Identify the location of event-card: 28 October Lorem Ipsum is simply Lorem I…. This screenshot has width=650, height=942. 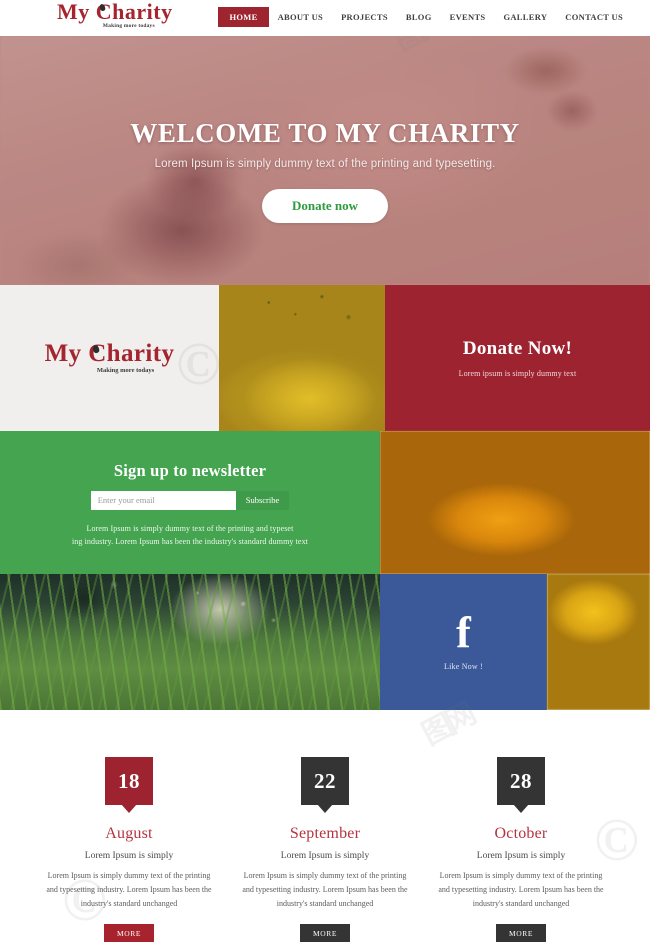
(521, 849).